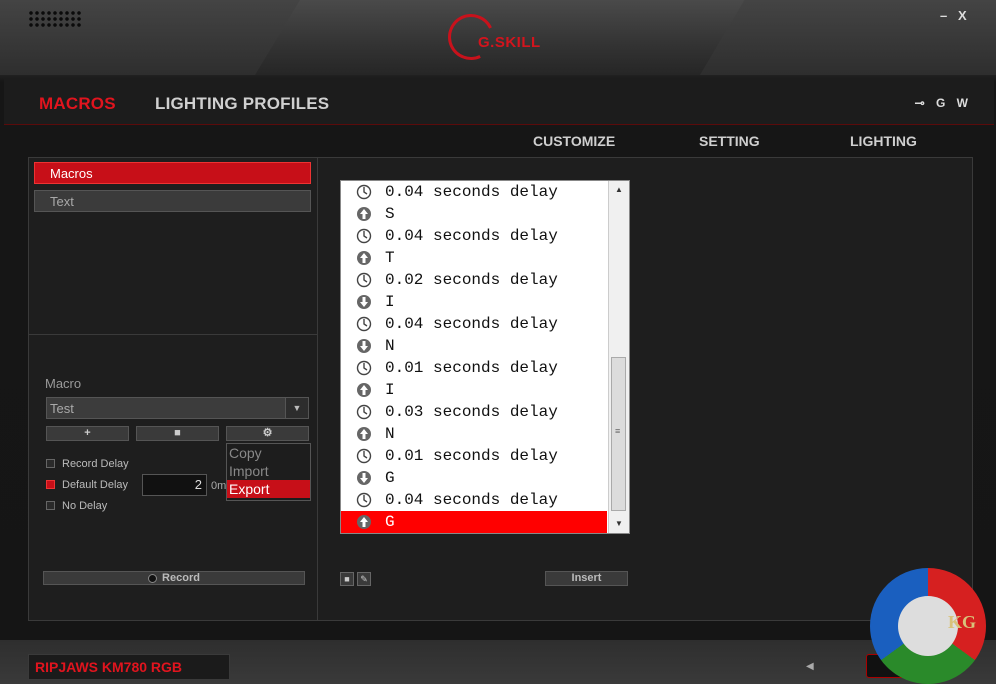  Describe the element at coordinates (50, 484) in the screenshot. I see `default-delay-checkbox` at that location.